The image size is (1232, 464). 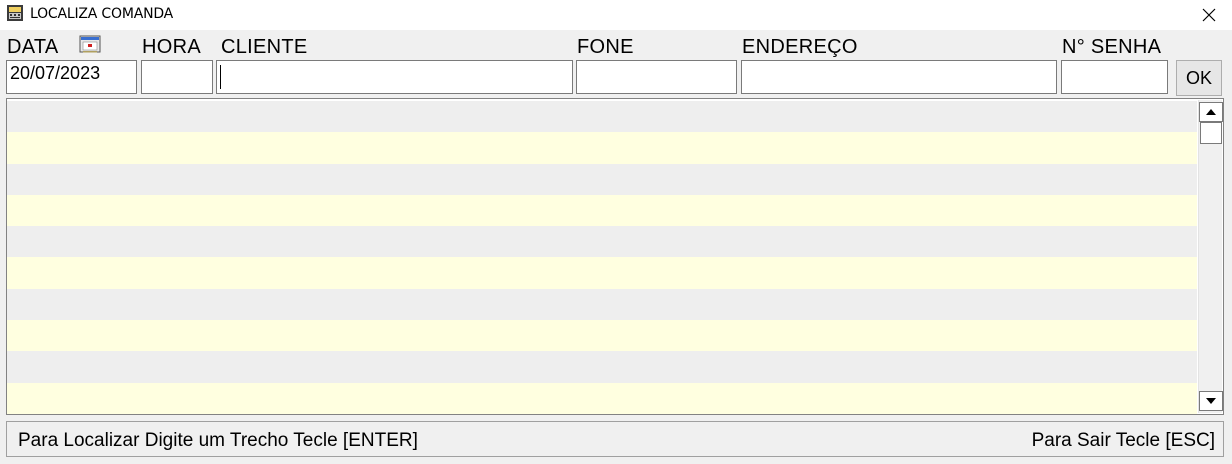 I want to click on close-button, so click(x=1209, y=15).